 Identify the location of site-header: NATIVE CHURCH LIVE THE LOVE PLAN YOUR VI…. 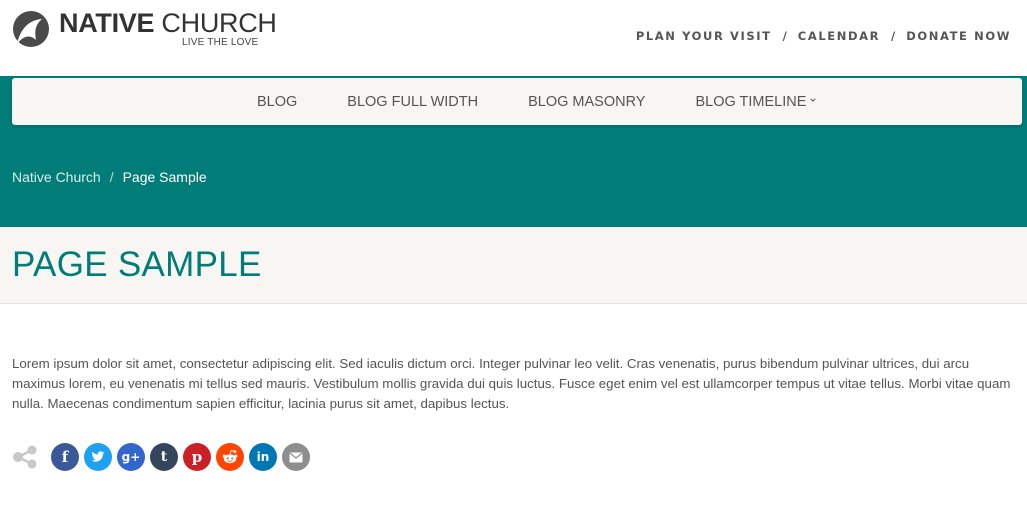
(513, 38).